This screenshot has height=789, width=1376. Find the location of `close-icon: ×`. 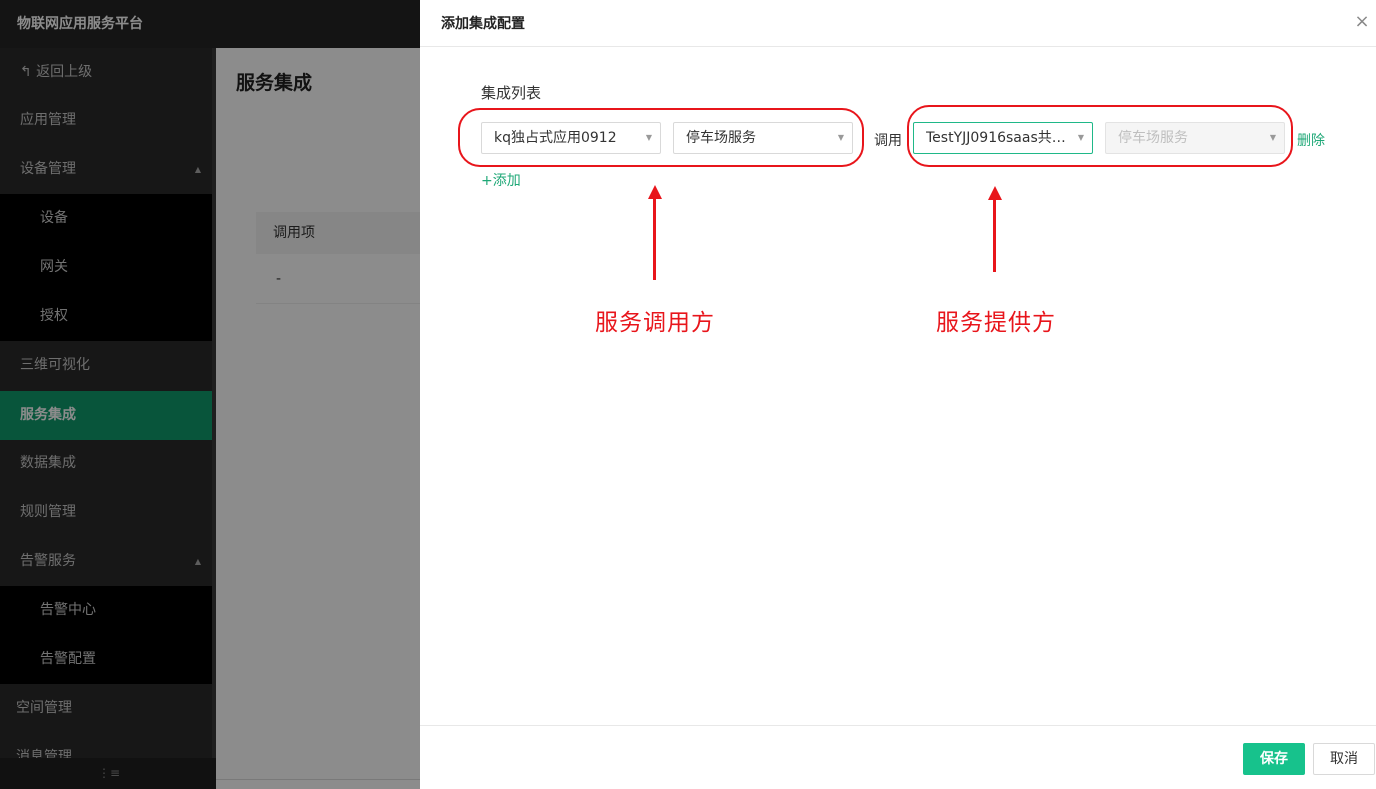

close-icon: × is located at coordinates (1362, 22).